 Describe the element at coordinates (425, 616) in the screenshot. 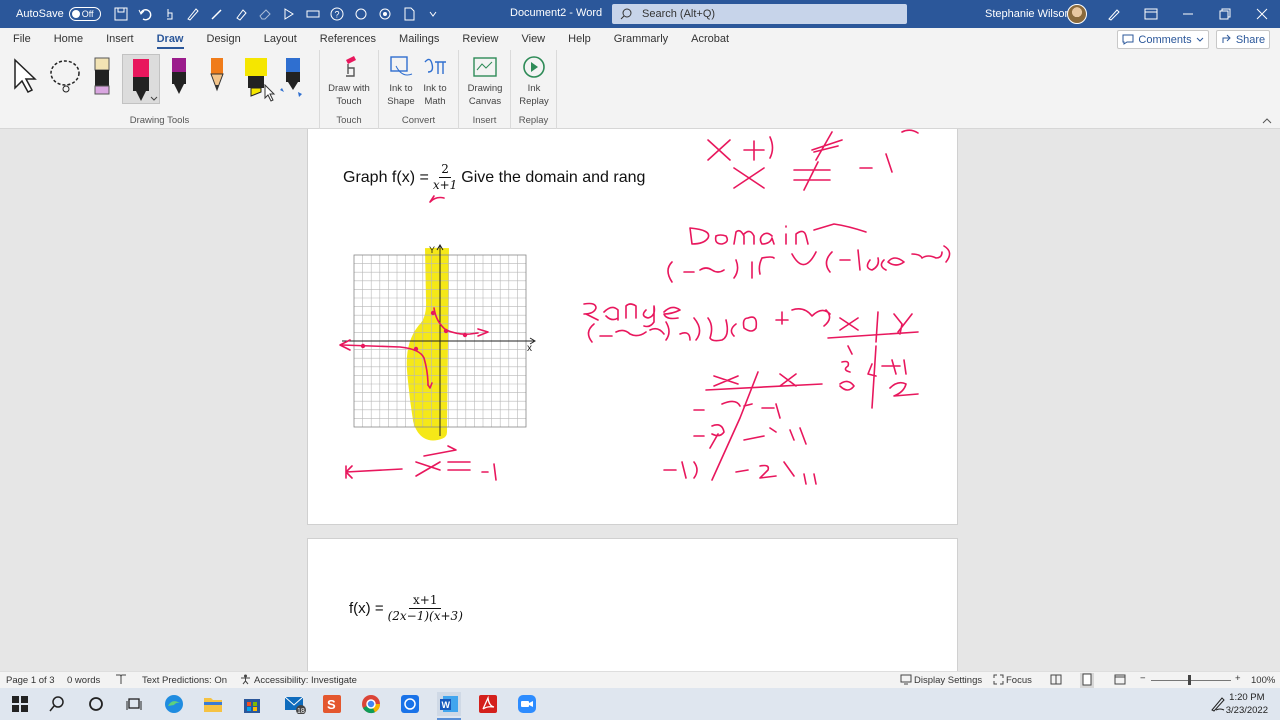

I see `q2-denominator: (2x−1)(x+3)` at that location.